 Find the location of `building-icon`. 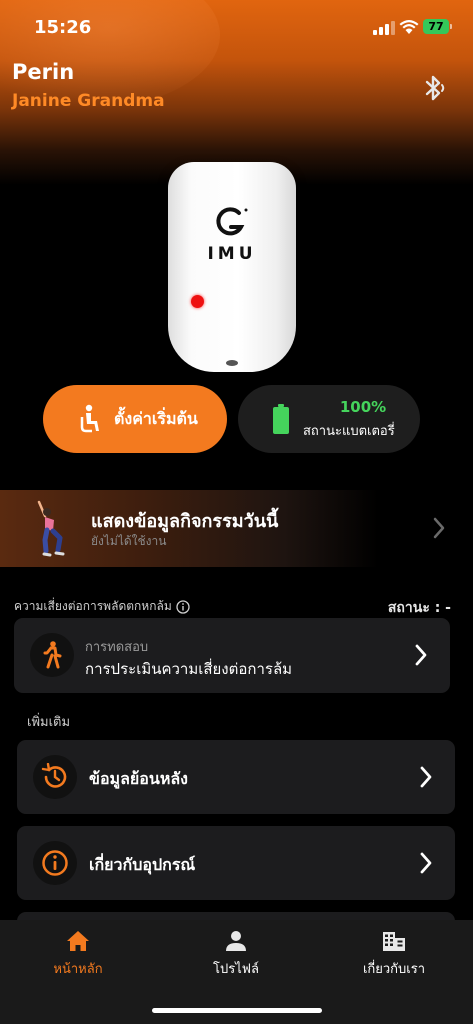

building-icon is located at coordinates (394, 941).